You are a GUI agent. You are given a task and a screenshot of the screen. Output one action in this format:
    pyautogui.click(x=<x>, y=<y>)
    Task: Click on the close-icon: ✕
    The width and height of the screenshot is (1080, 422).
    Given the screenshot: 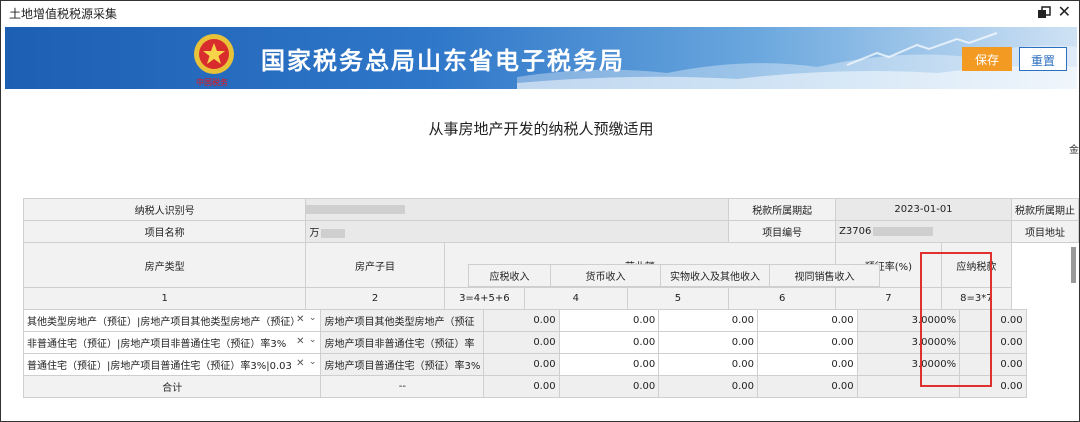 What is the action you would take?
    pyautogui.click(x=1064, y=12)
    